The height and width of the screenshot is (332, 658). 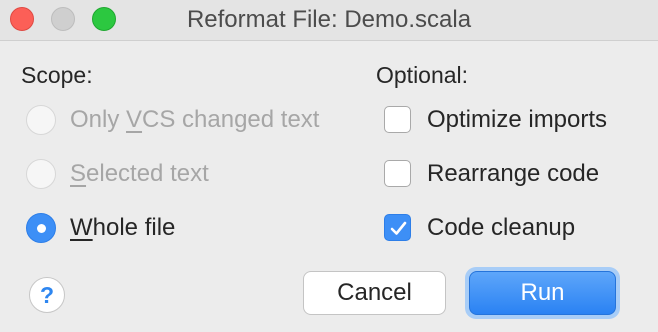 What do you see at coordinates (517, 119) in the screenshot?
I see `checkbox-label: Optimize imports` at bounding box center [517, 119].